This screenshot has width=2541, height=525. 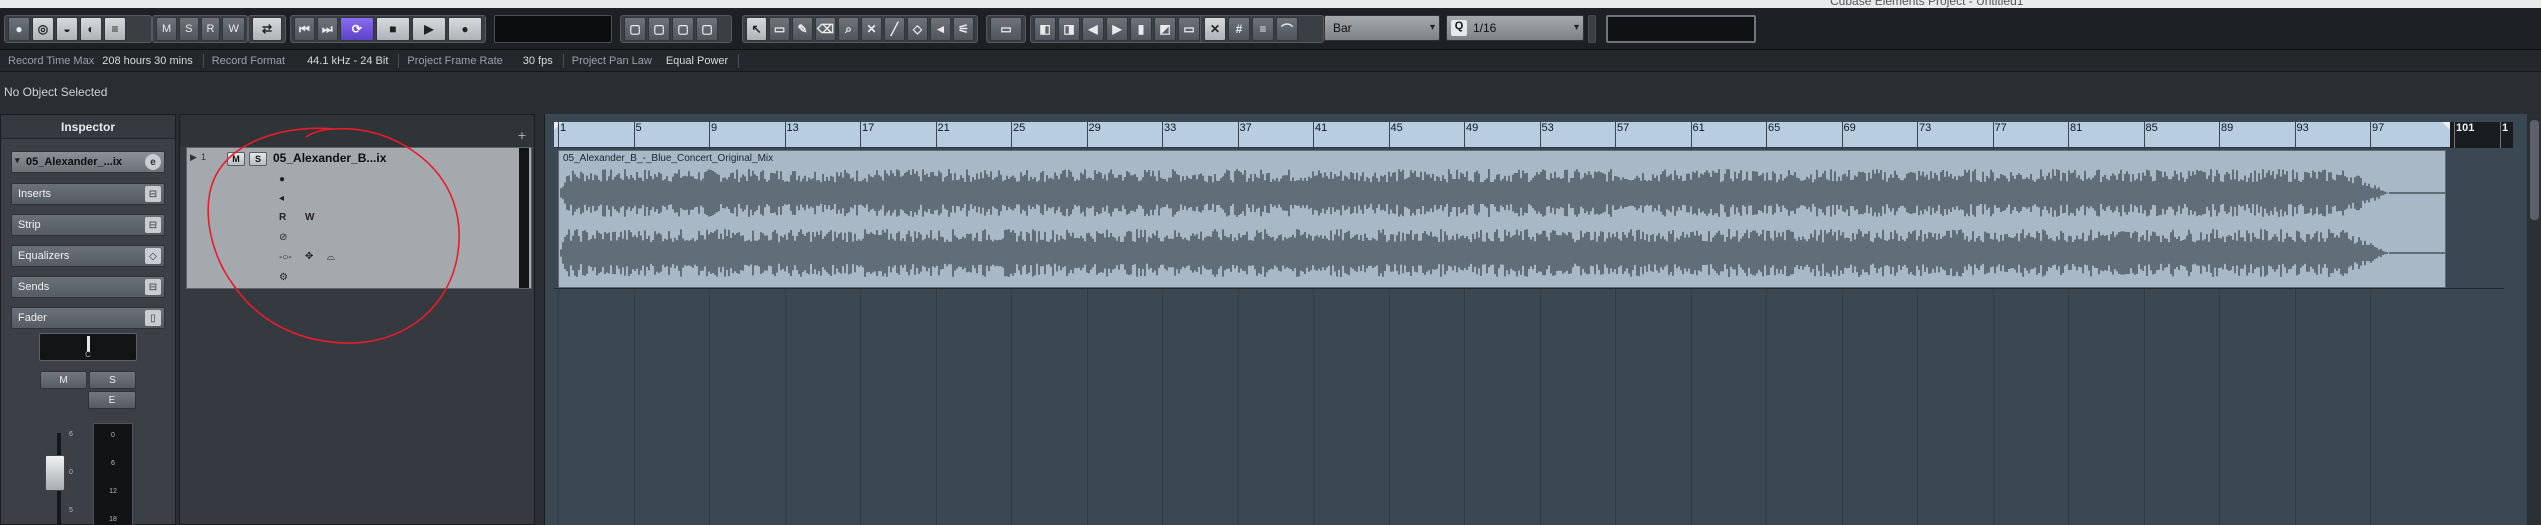 I want to click on record-time-max-value: 208 hours 30 mins, so click(x=147, y=61).